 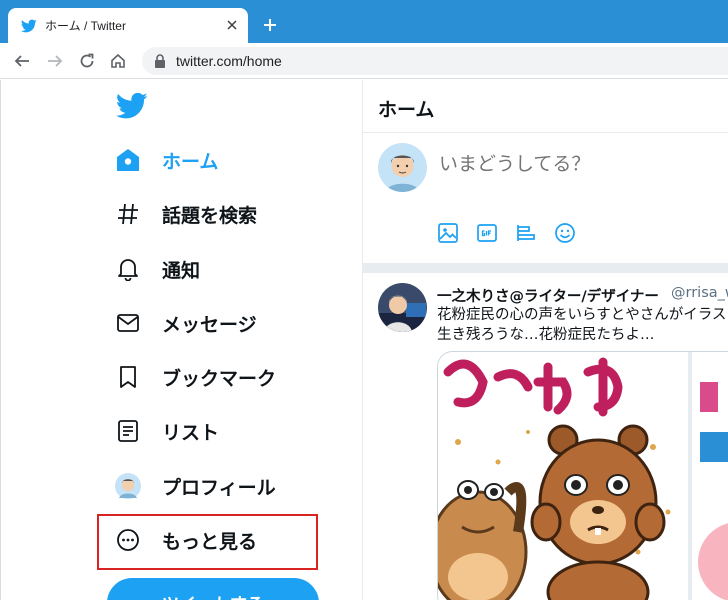 I want to click on back-arrow-icon, so click(x=22, y=61).